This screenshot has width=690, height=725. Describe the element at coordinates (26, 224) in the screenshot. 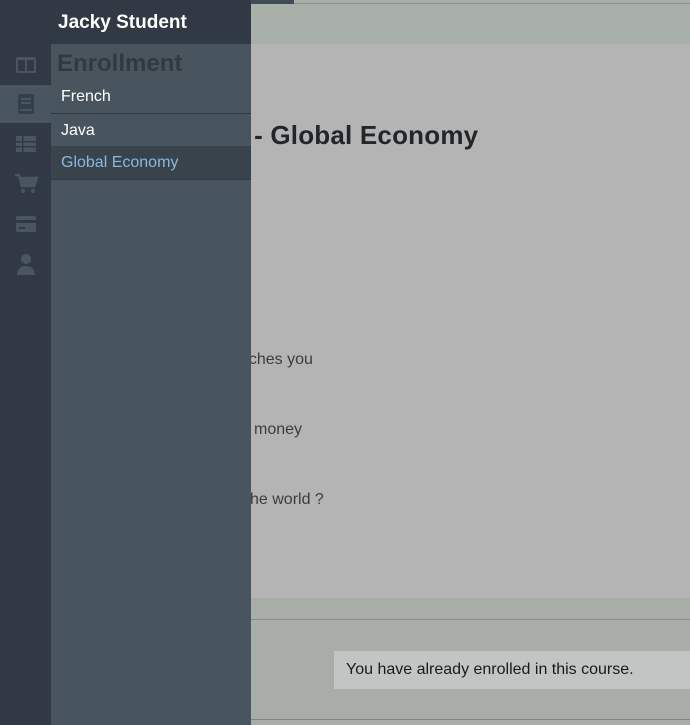

I see `credit-card-icon` at that location.